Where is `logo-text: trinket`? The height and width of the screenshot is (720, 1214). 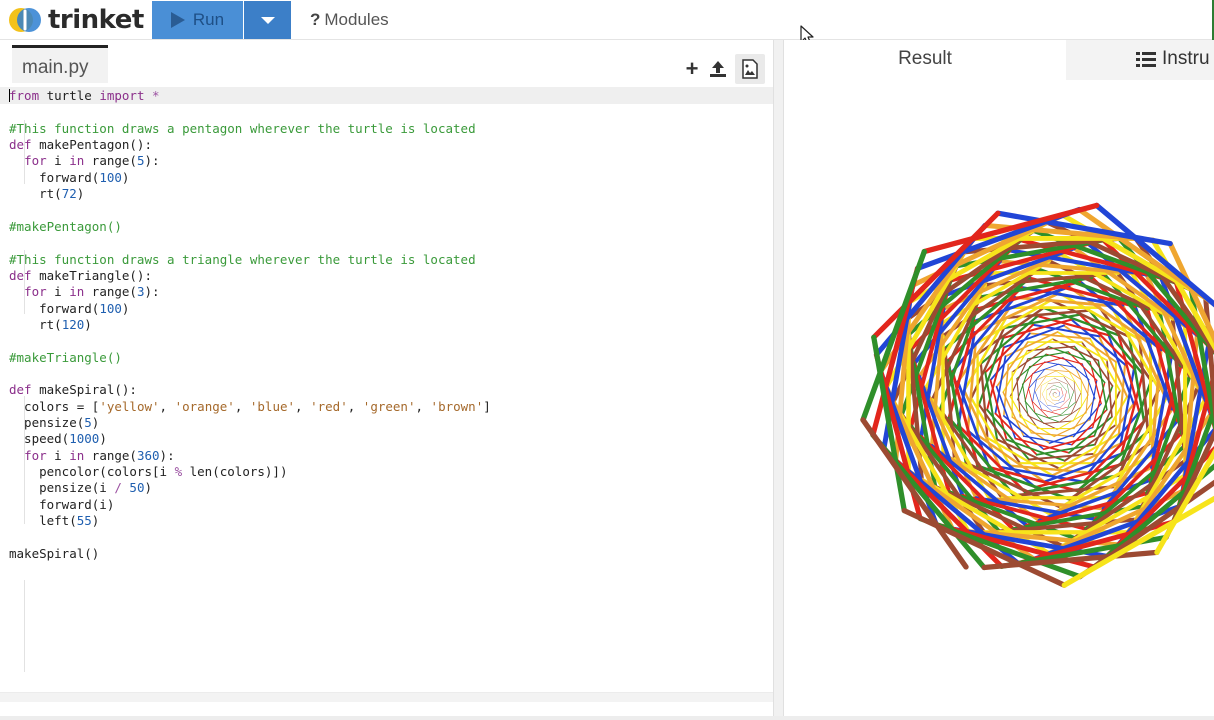 logo-text: trinket is located at coordinates (96, 20).